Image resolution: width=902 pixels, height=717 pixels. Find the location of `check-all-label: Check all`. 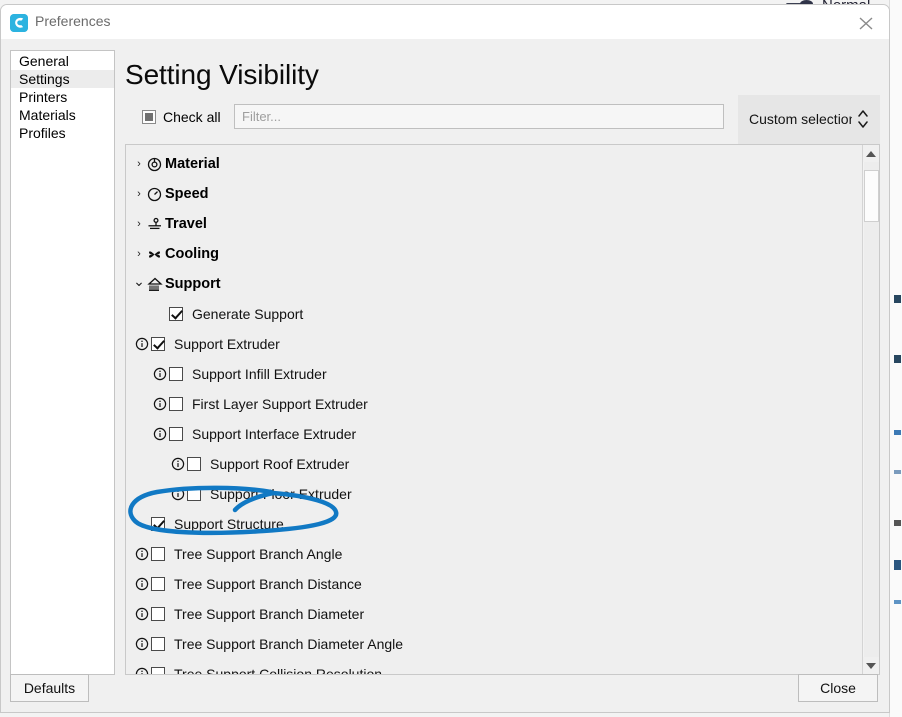

check-all-label: Check all is located at coordinates (192, 117).